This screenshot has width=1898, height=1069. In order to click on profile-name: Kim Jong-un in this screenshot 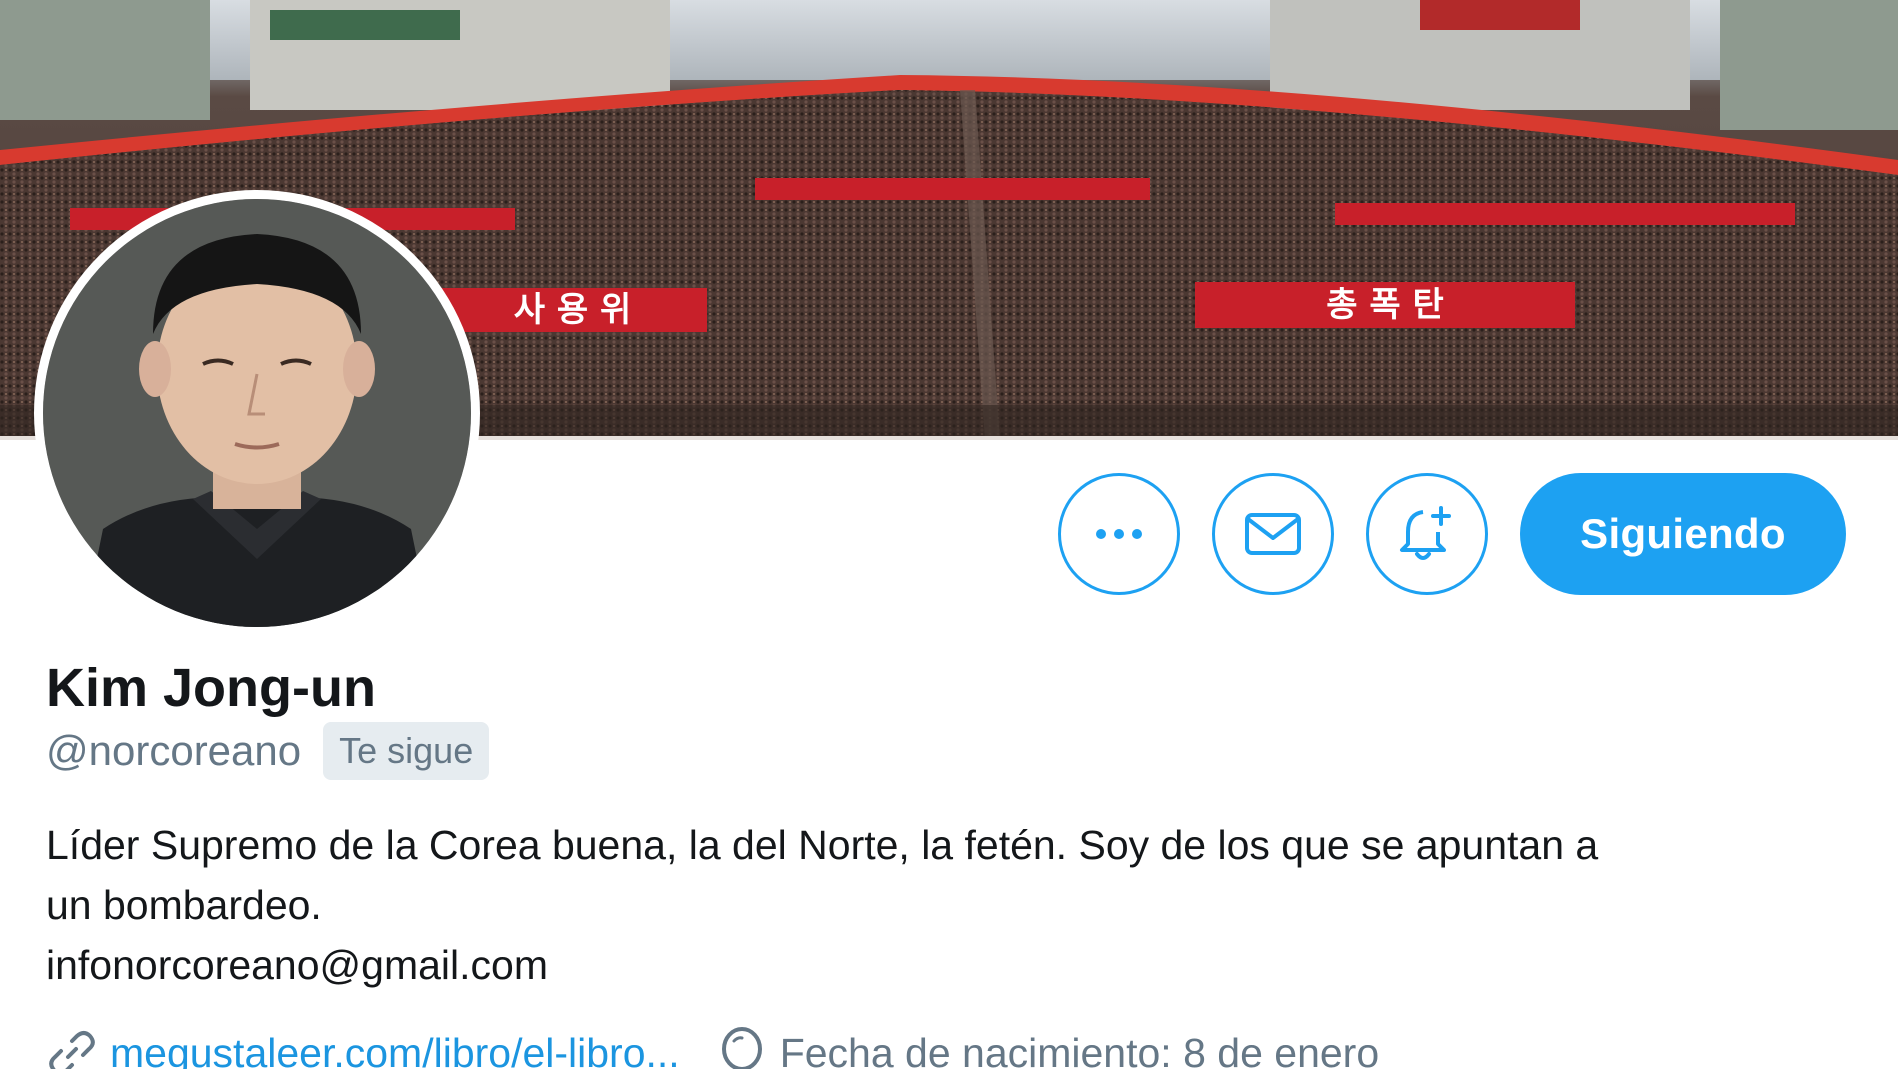, I will do `click(211, 688)`.